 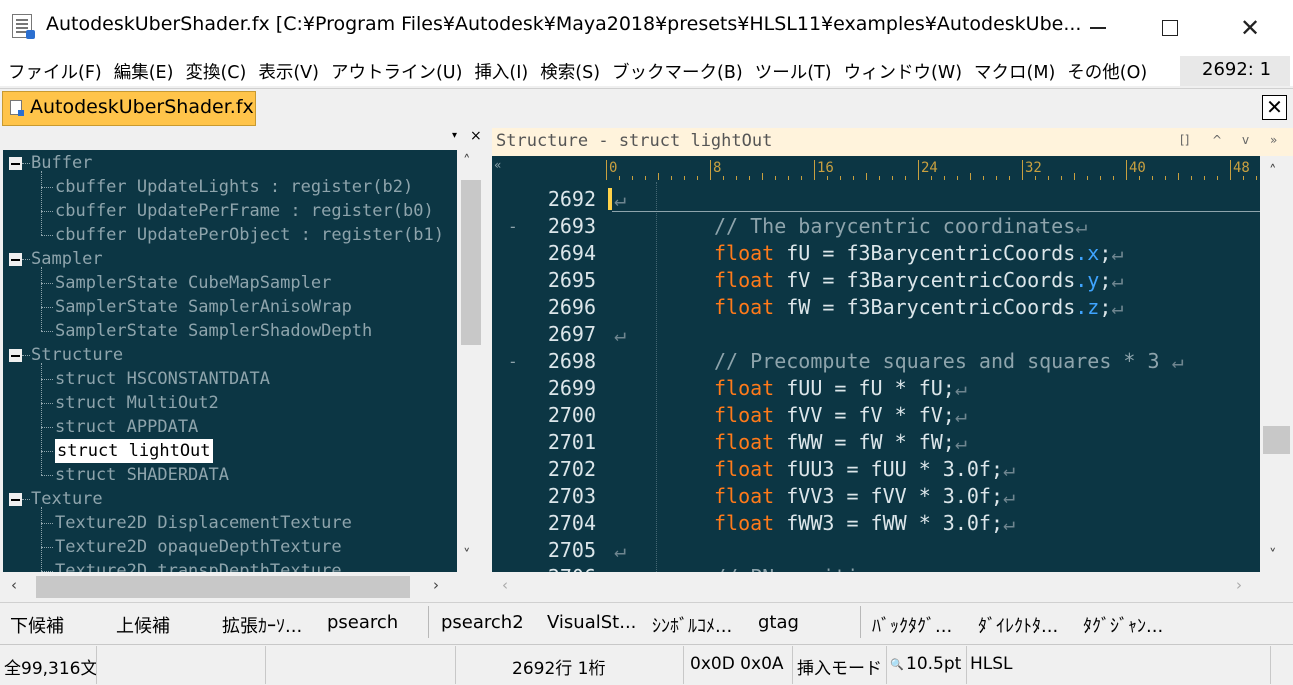 I want to click on menu-item: その他(O), so click(x=1105, y=71).